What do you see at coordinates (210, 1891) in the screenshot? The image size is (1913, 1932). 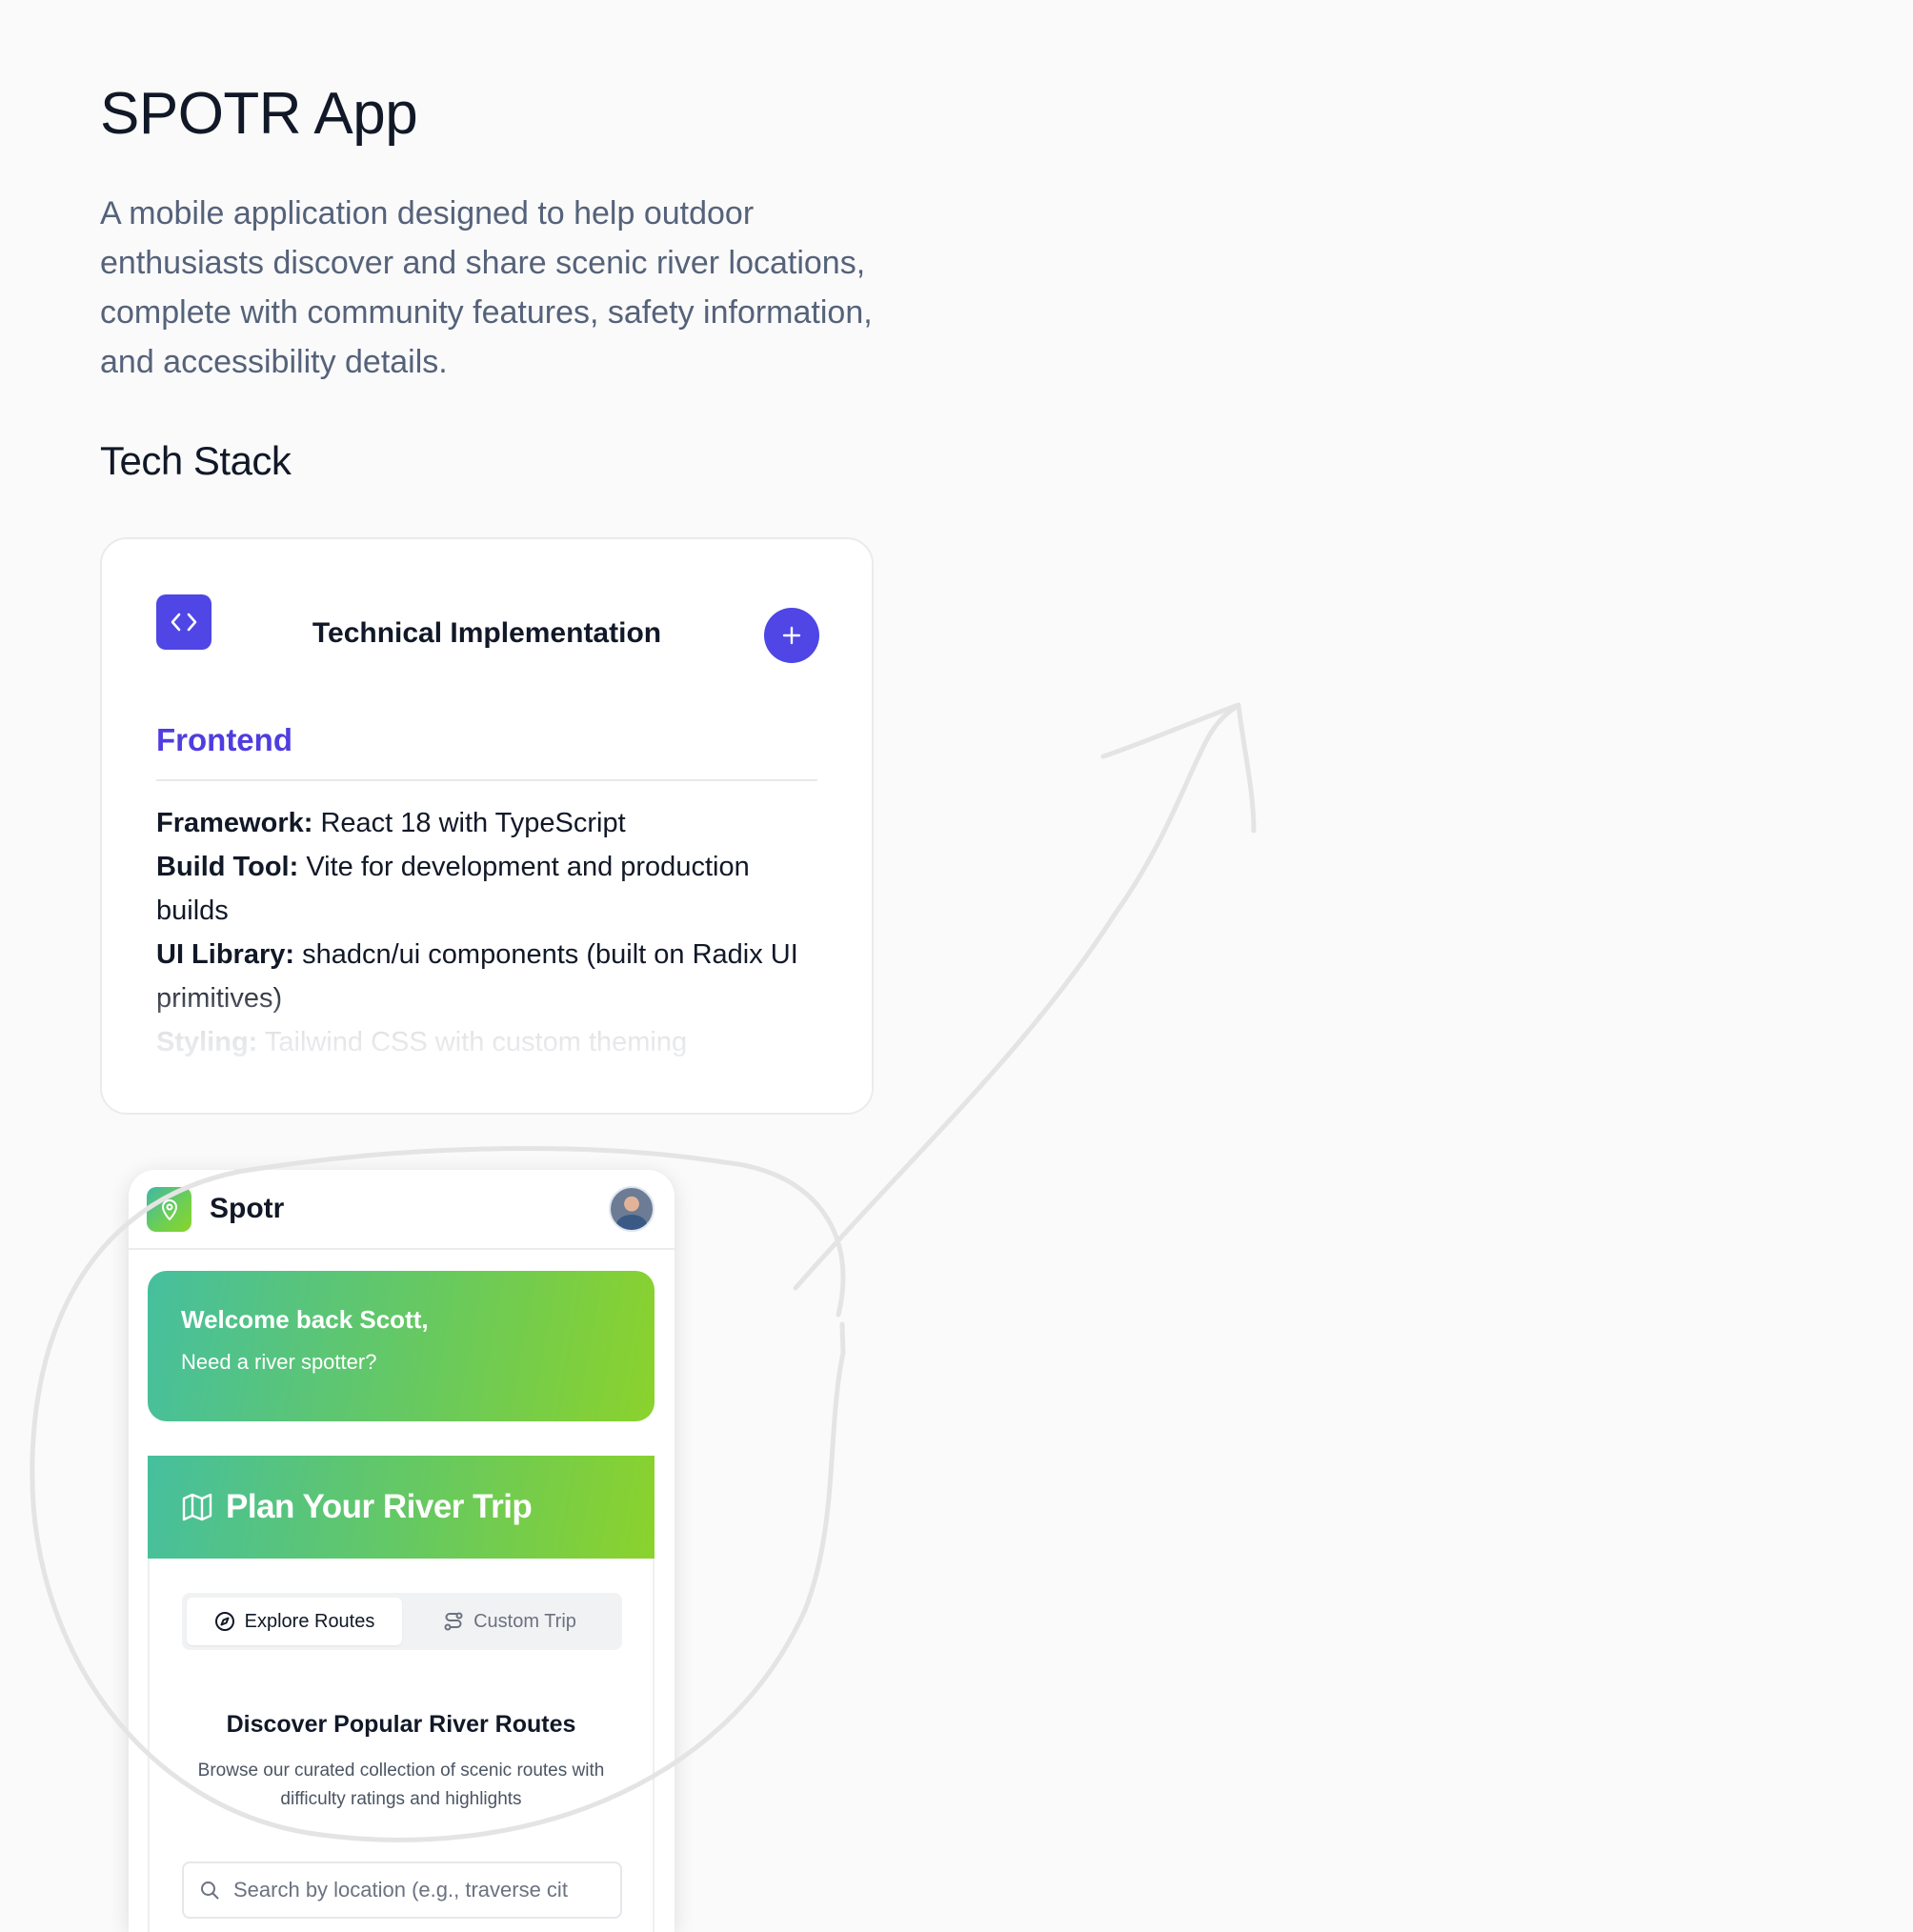 I see `search-icon` at bounding box center [210, 1891].